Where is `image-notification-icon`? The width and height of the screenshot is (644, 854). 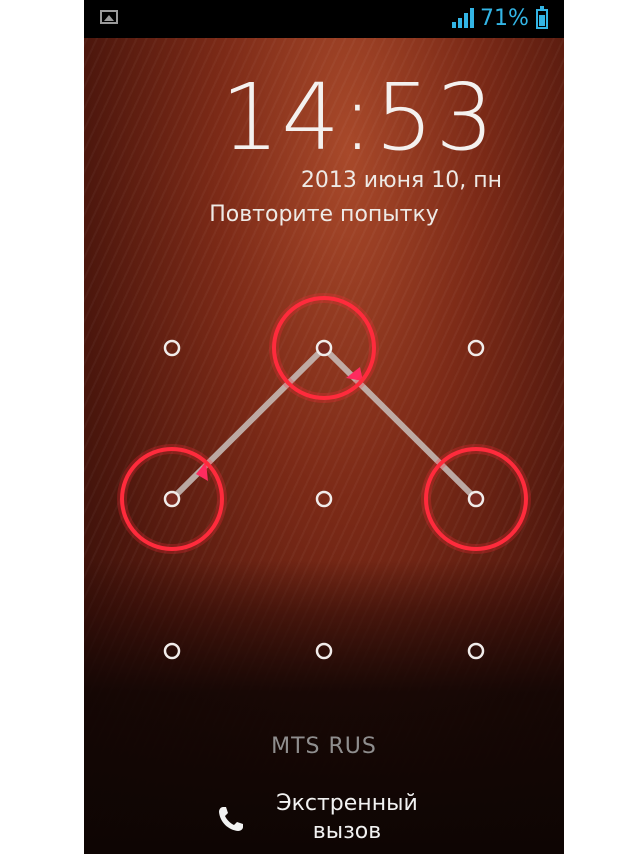 image-notification-icon is located at coordinates (109, 17).